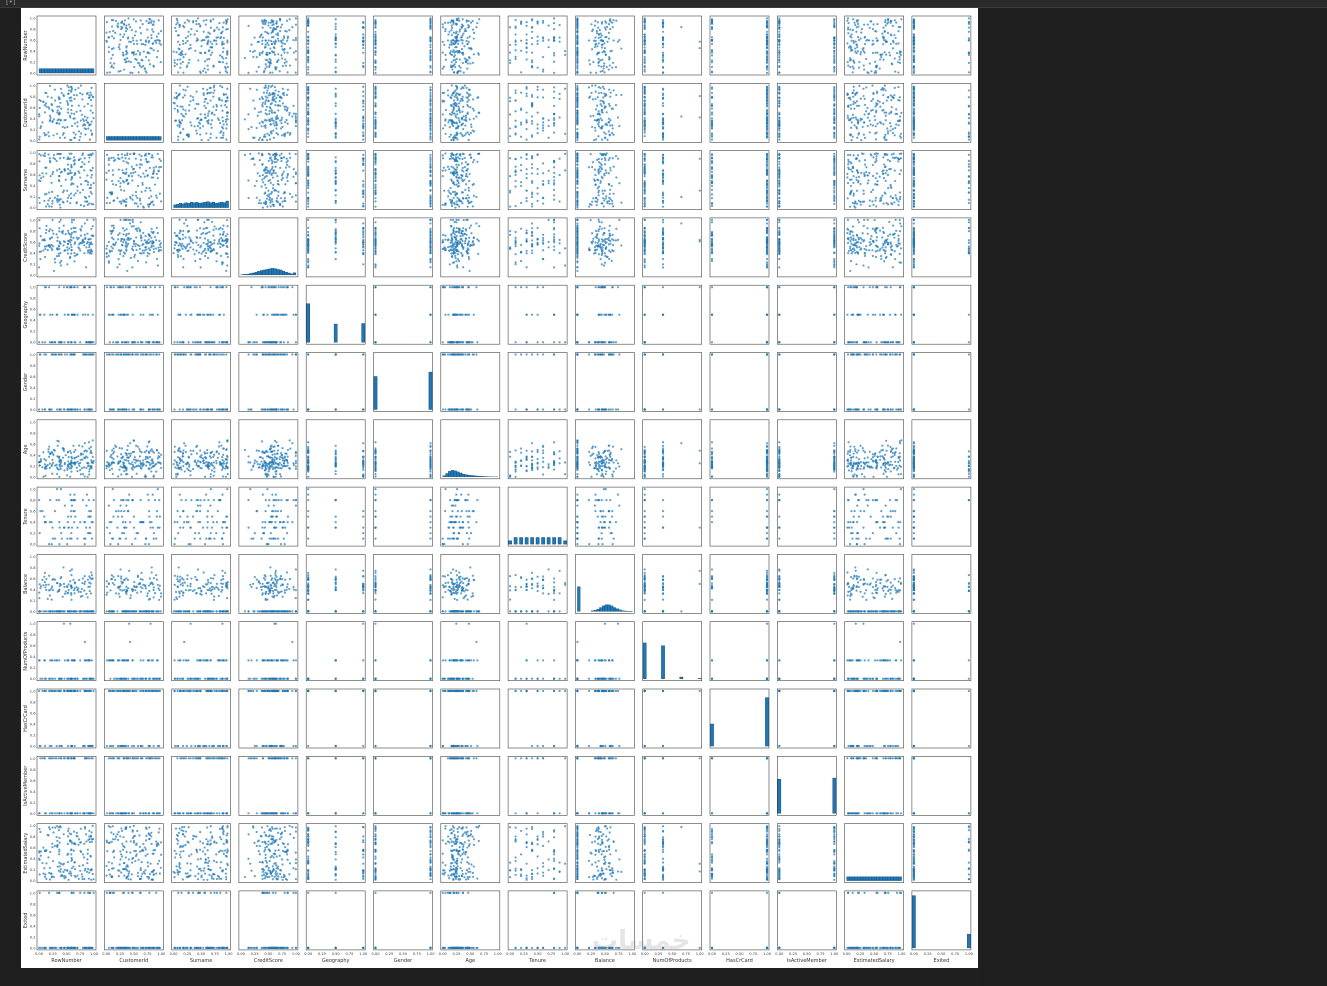  Describe the element at coordinates (11, 3) in the screenshot. I see `output-collapse-glyph: [•]` at that location.